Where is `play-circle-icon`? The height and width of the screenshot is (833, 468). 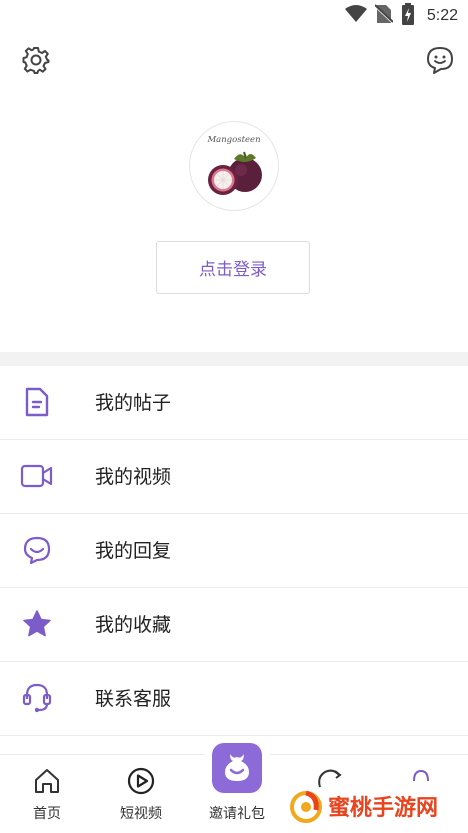 play-circle-icon is located at coordinates (141, 781).